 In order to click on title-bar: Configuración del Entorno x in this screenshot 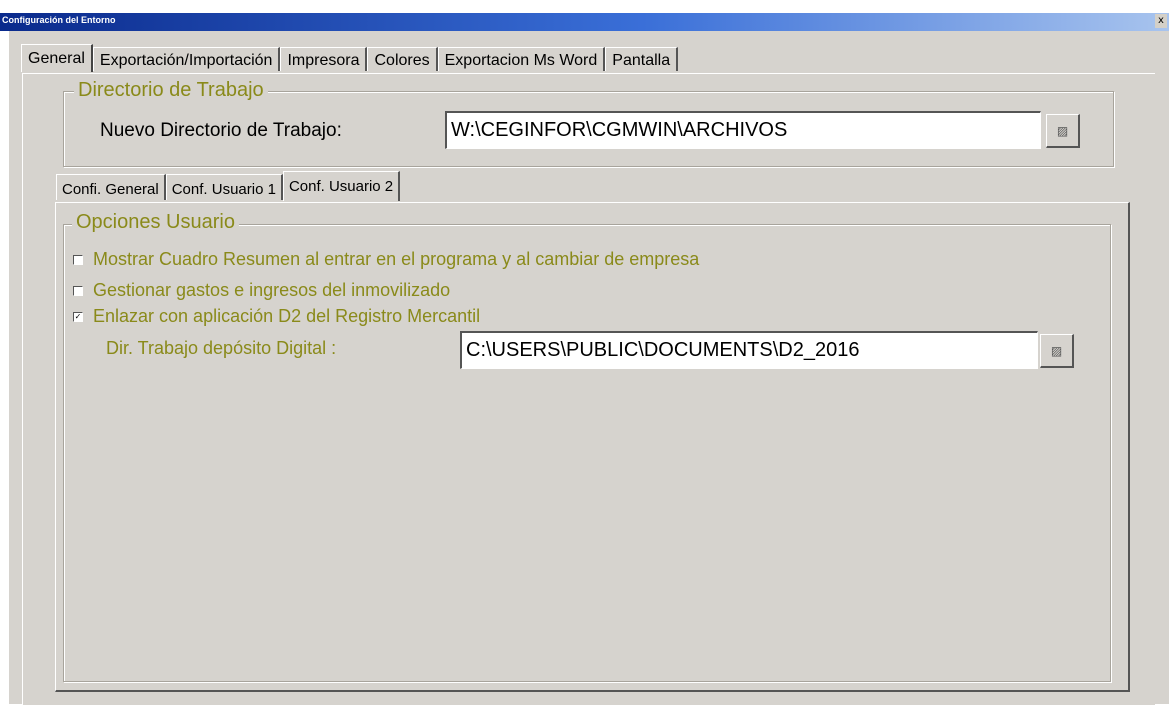, I will do `click(584, 22)`.